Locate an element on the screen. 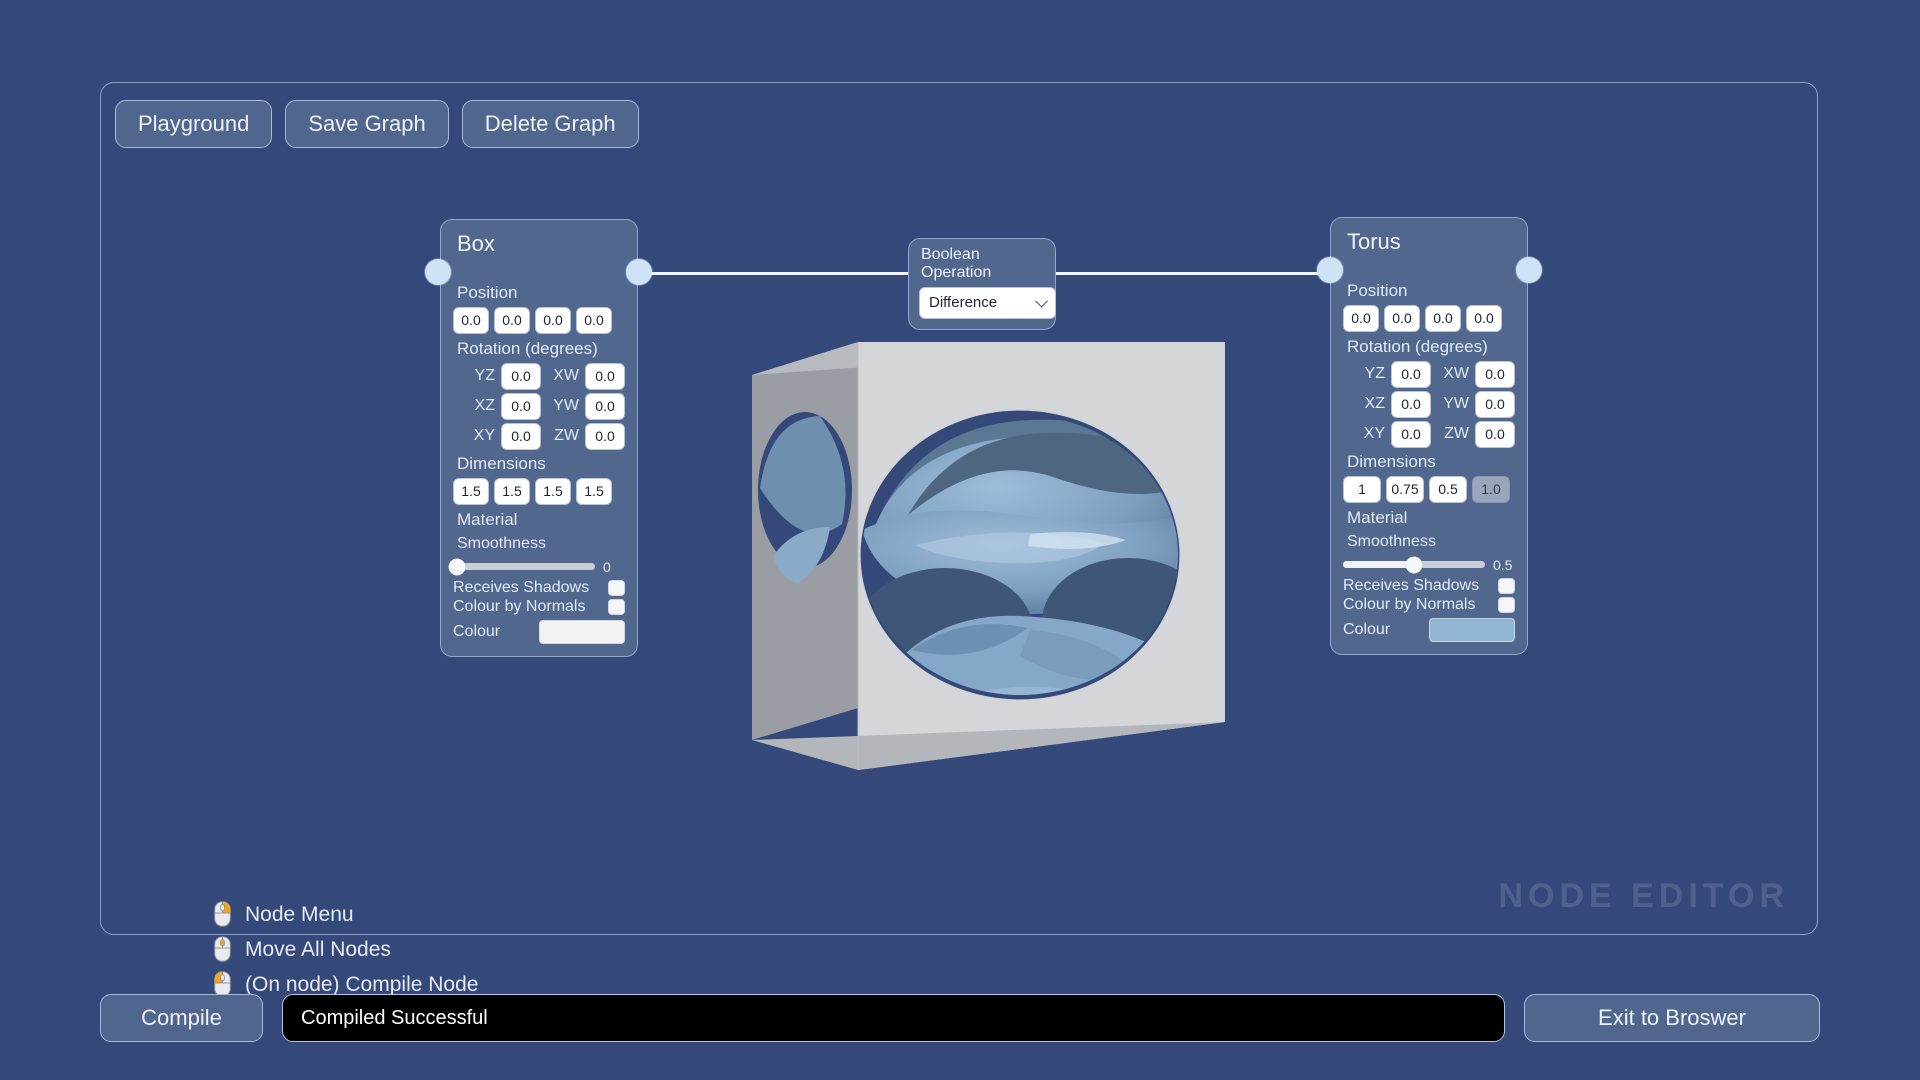  box-position-y is located at coordinates (512, 320).